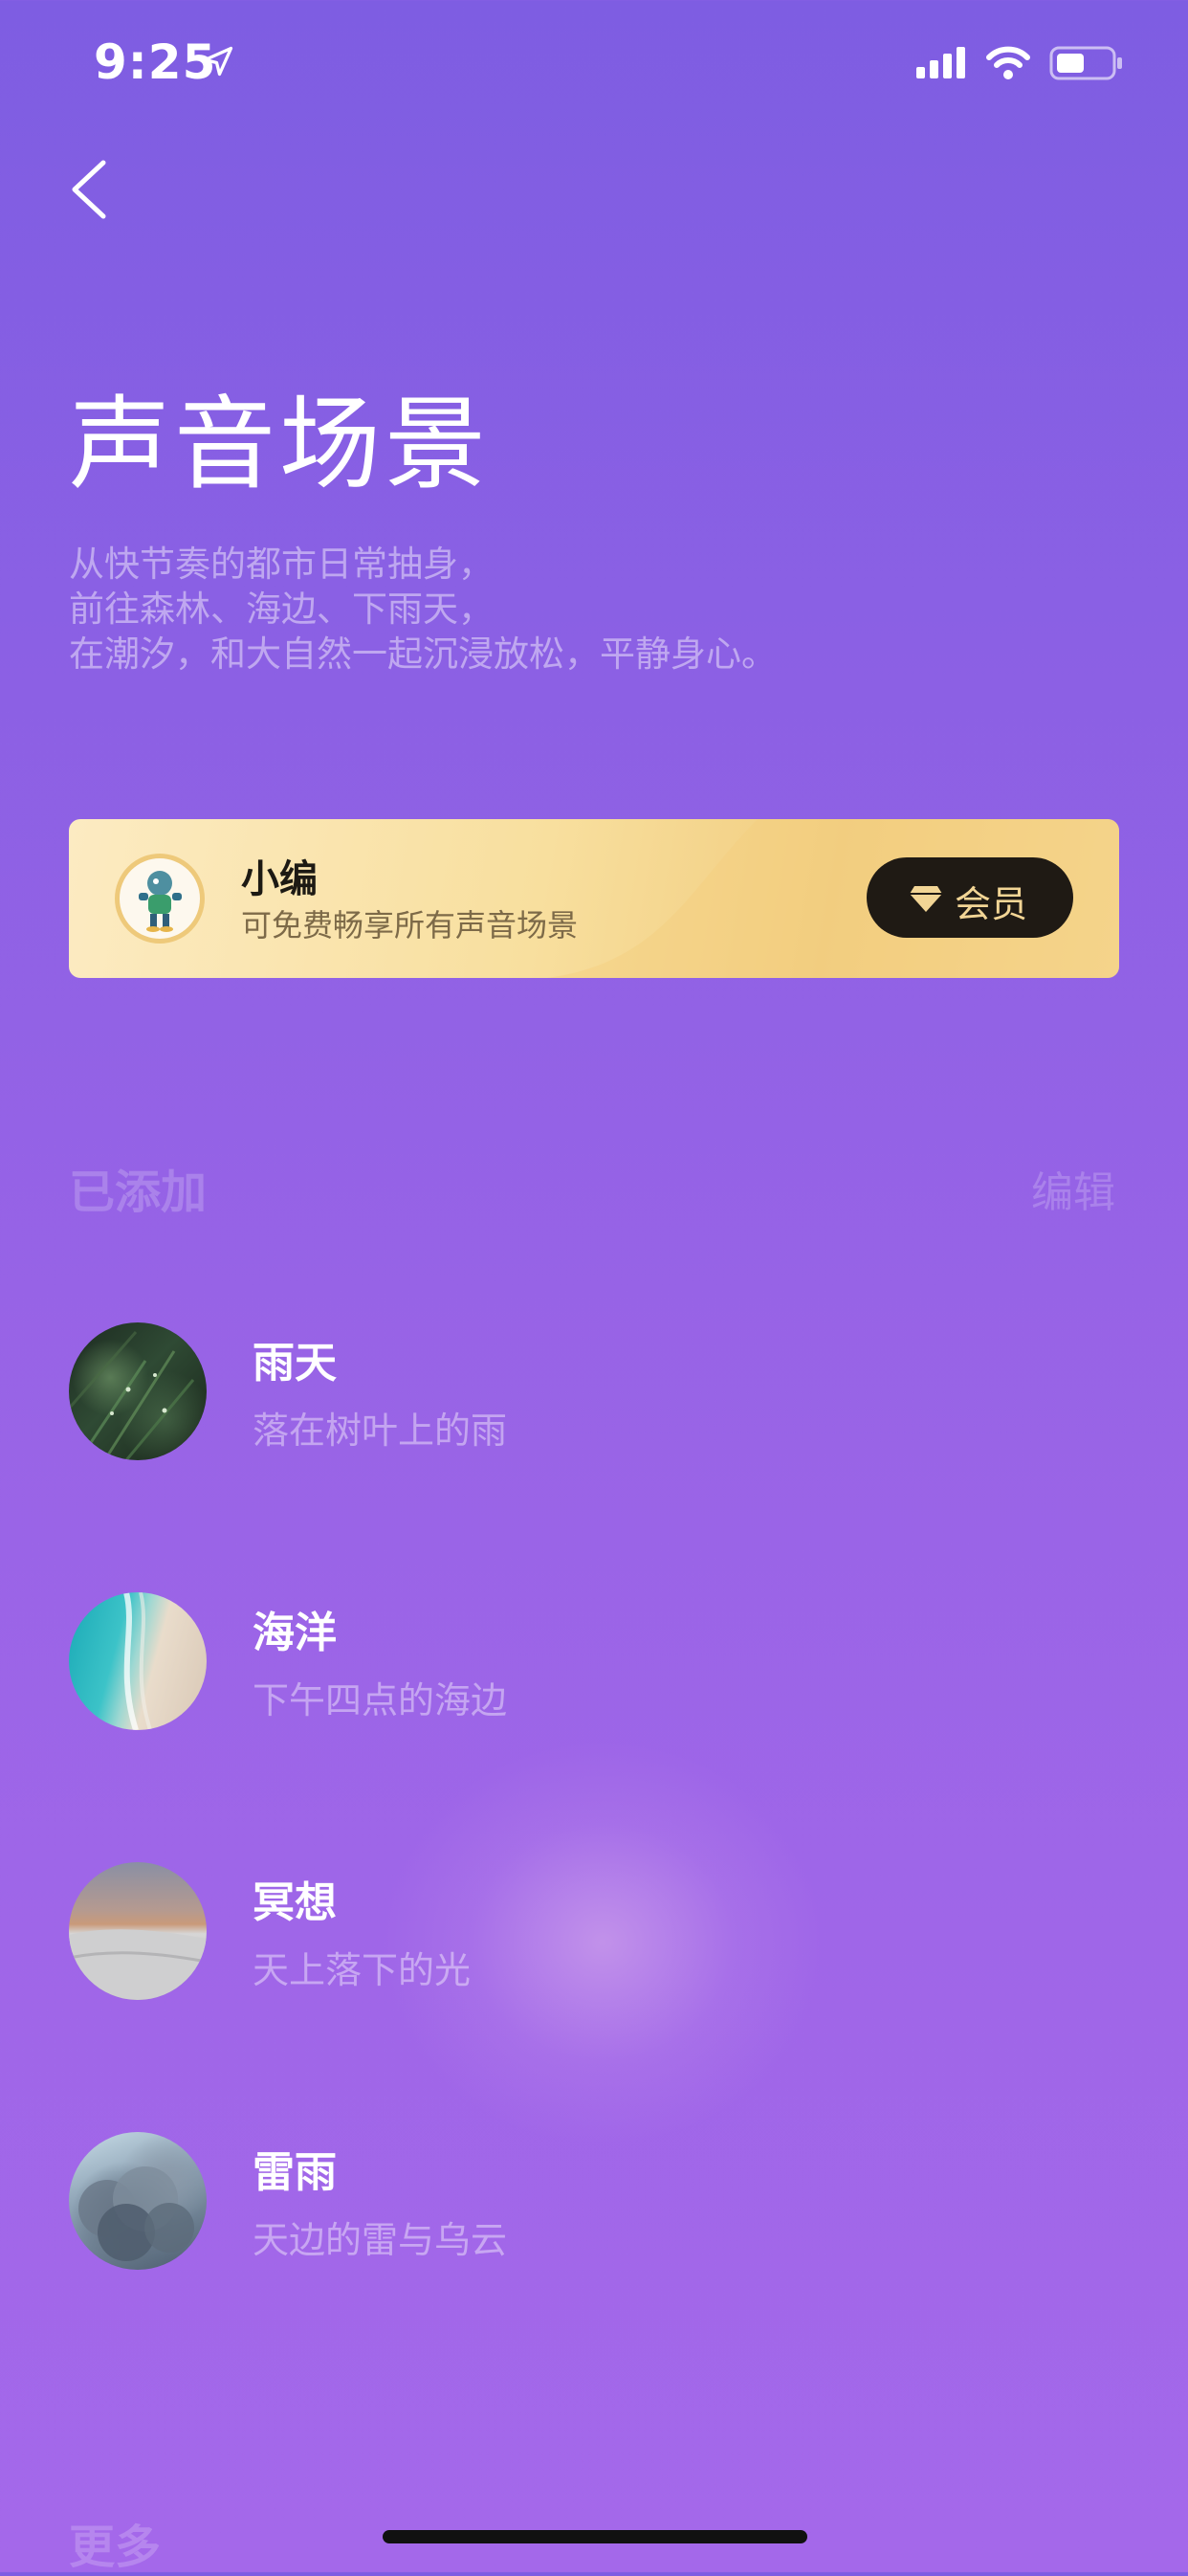 The width and height of the screenshot is (1188, 2576). Describe the element at coordinates (1008, 63) in the screenshot. I see `wifi-icon` at that location.